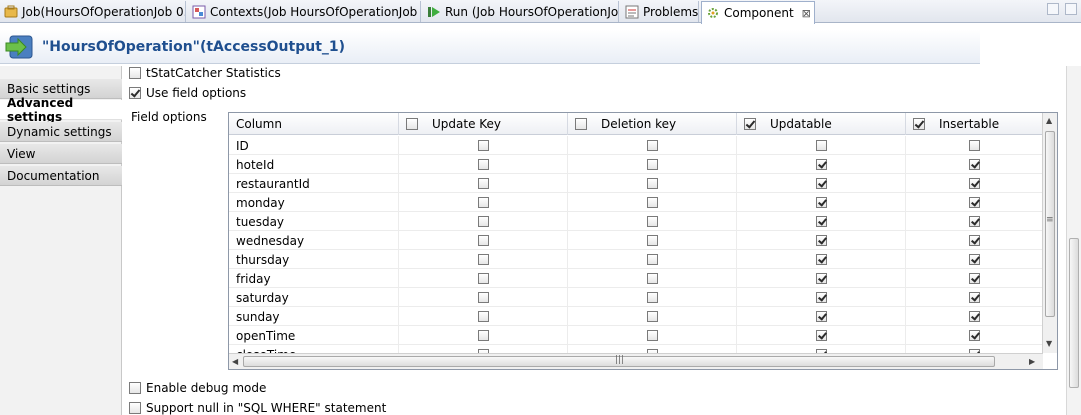 This screenshot has width=1081, height=415. What do you see at coordinates (257, 408) in the screenshot?
I see `support-null-option: Support null in "SQL WHERE" statement` at bounding box center [257, 408].